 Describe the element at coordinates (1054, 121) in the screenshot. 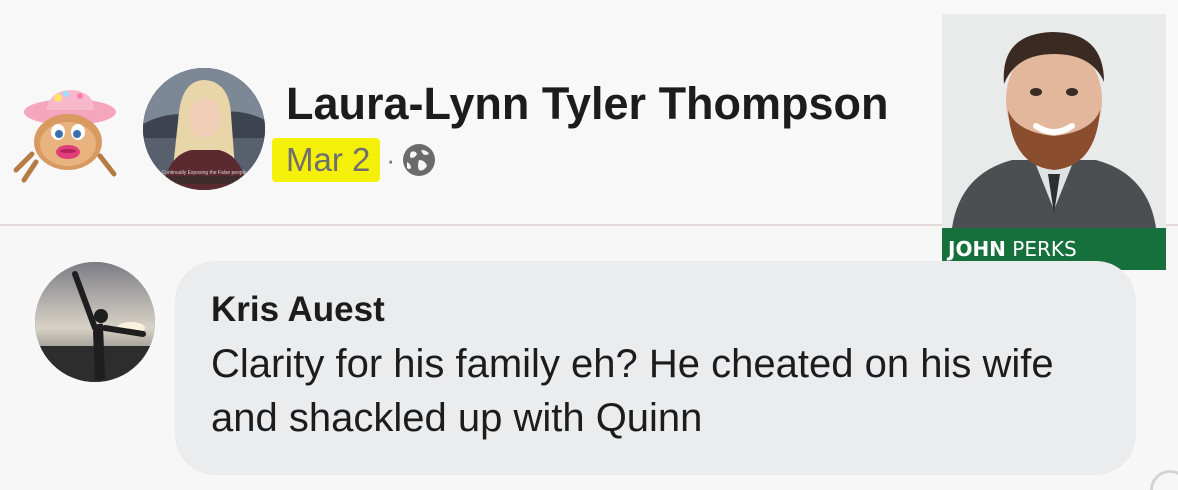

I see `person-photo` at that location.